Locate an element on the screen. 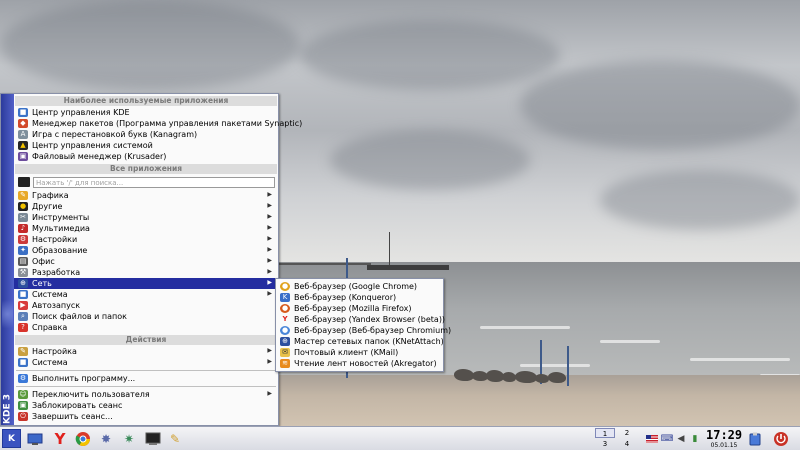  konqueror-icon: K is located at coordinates (285, 297).